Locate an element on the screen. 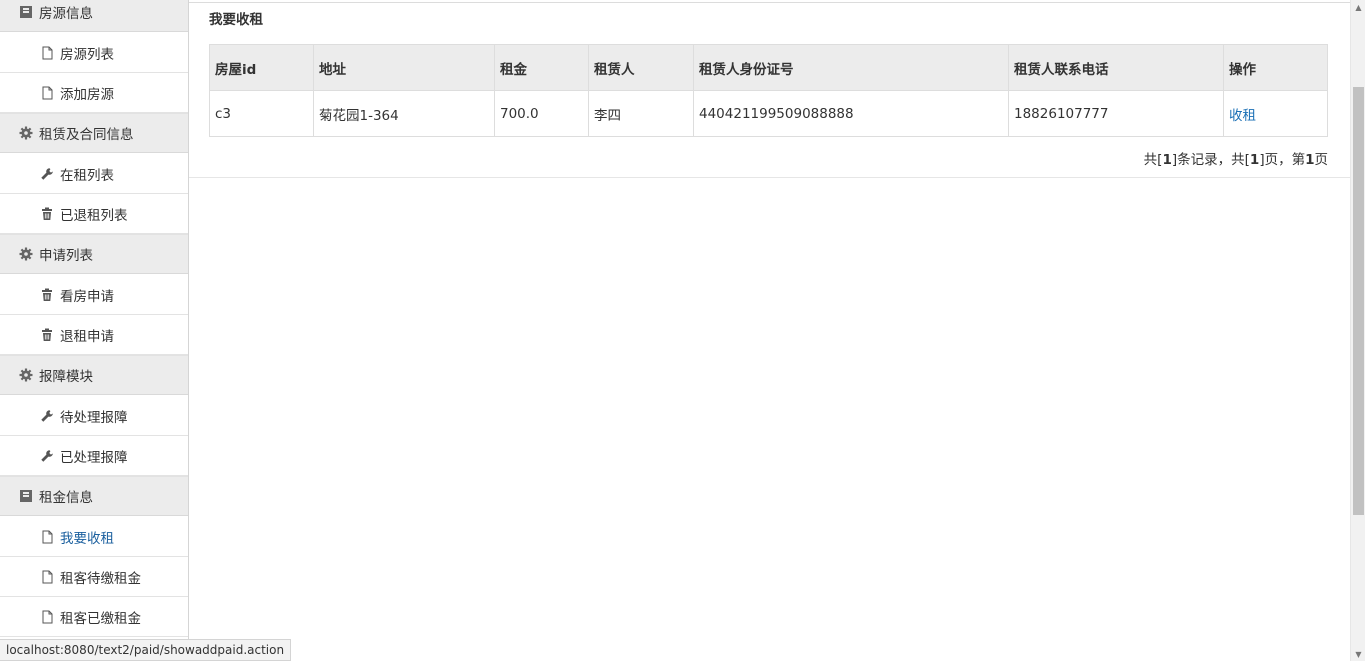 Image resolution: width=1365 pixels, height=661 pixels. column-header-address: 地址 is located at coordinates (404, 67).